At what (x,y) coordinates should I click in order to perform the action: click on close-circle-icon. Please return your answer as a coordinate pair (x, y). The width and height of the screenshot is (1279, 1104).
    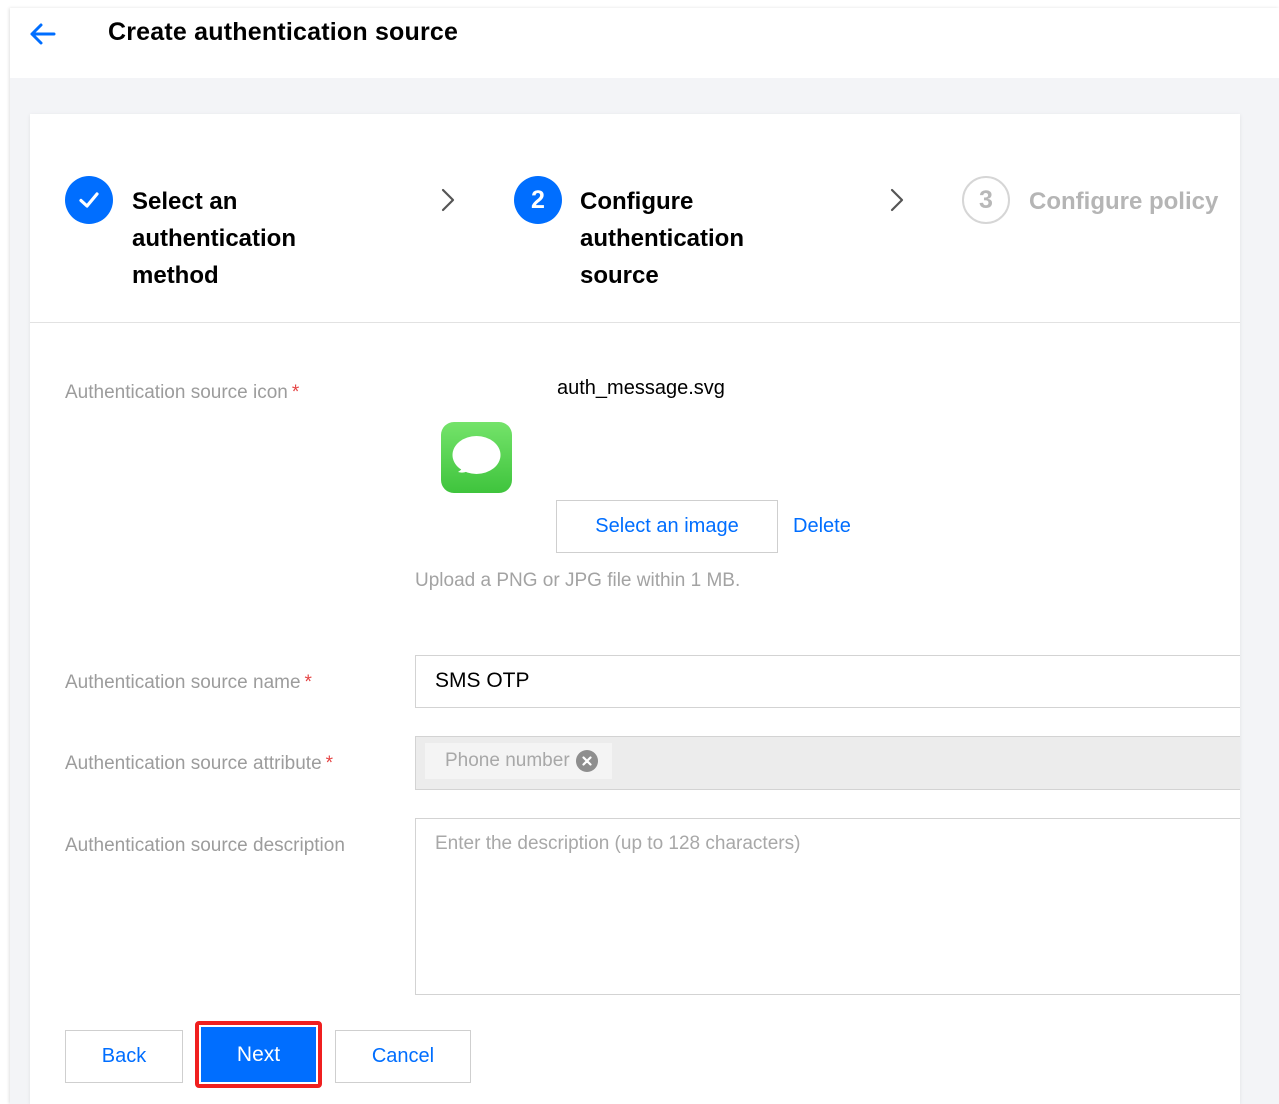
    Looking at the image, I should click on (586, 761).